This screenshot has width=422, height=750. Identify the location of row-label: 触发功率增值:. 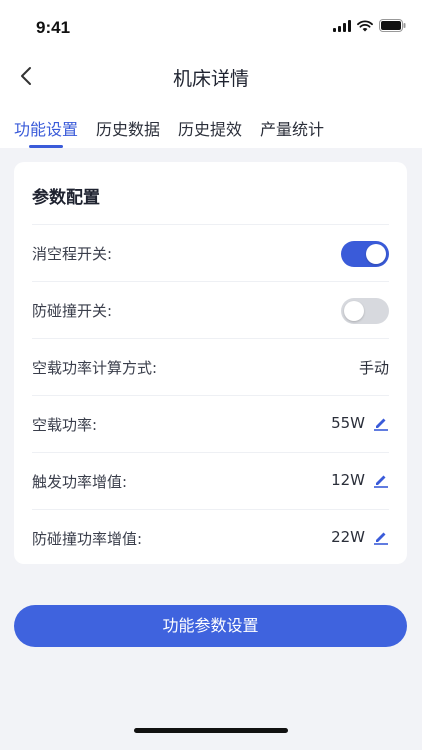
(80, 482).